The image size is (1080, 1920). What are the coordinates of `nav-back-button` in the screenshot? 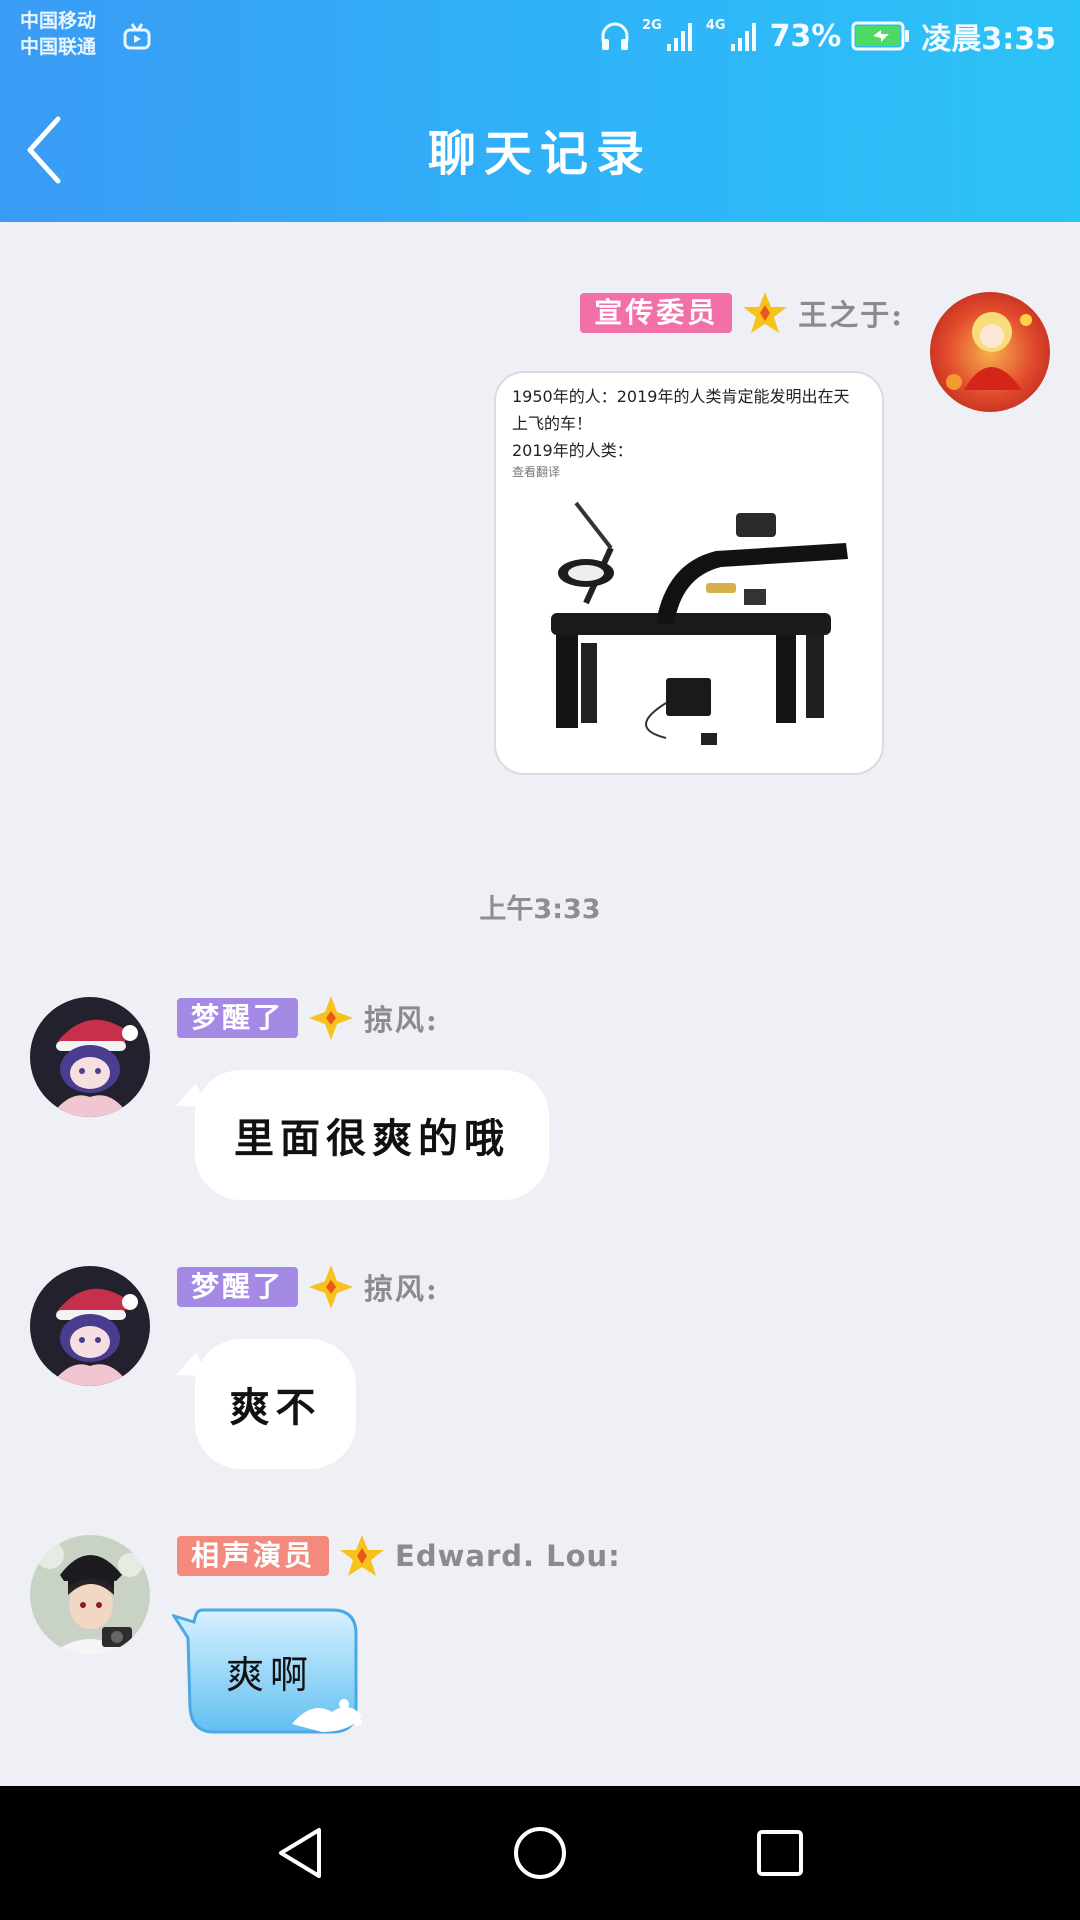 It's located at (300, 1853).